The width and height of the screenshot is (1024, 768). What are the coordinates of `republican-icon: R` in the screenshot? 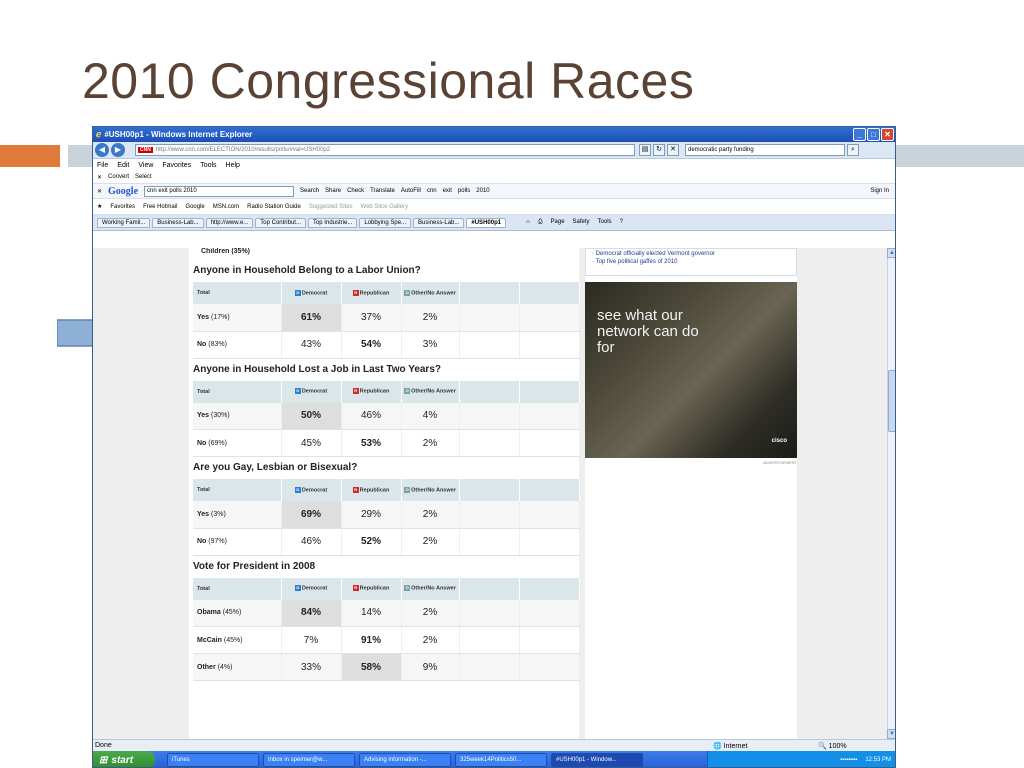 It's located at (355, 391).